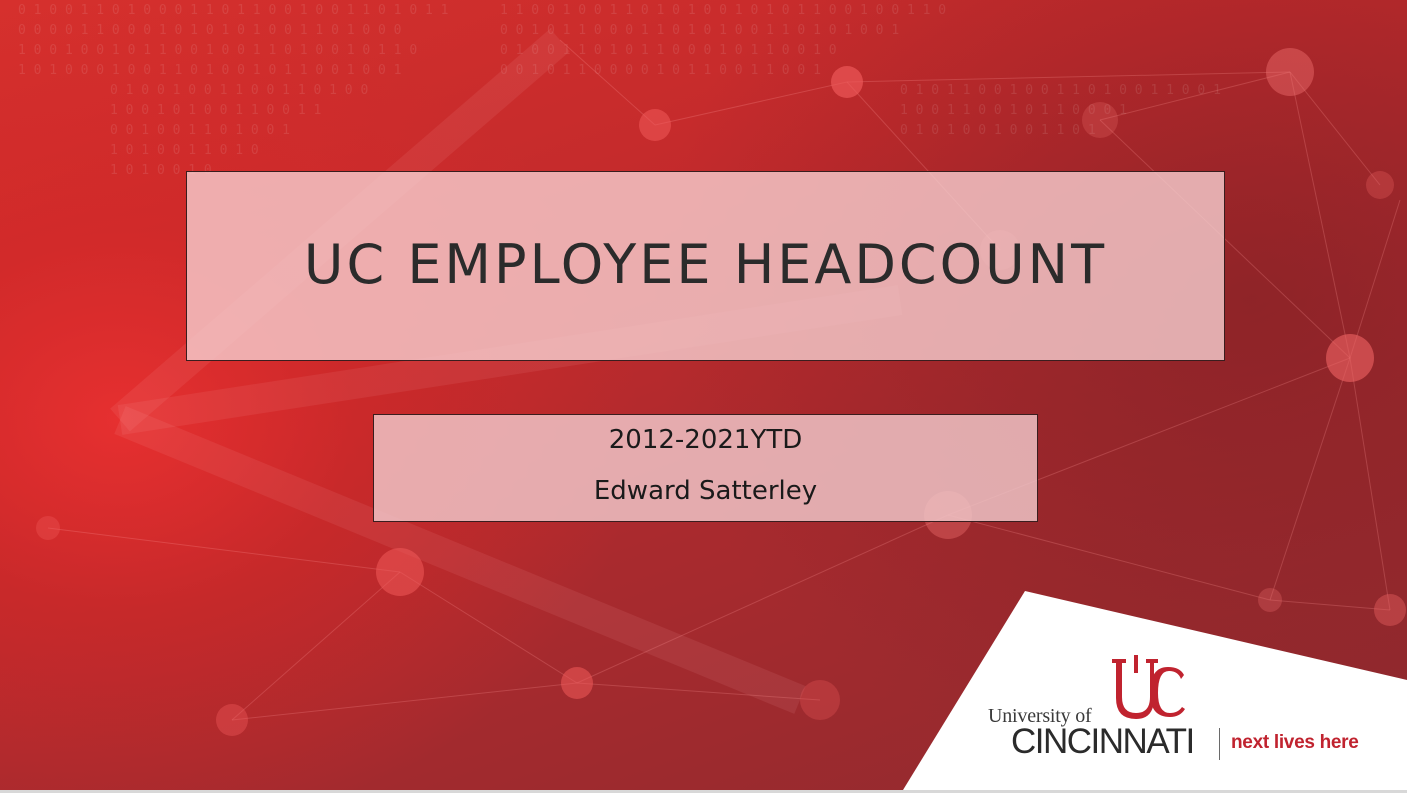 Image resolution: width=1407 pixels, height=793 pixels. I want to click on logo-panel-background, so click(1155, 690).